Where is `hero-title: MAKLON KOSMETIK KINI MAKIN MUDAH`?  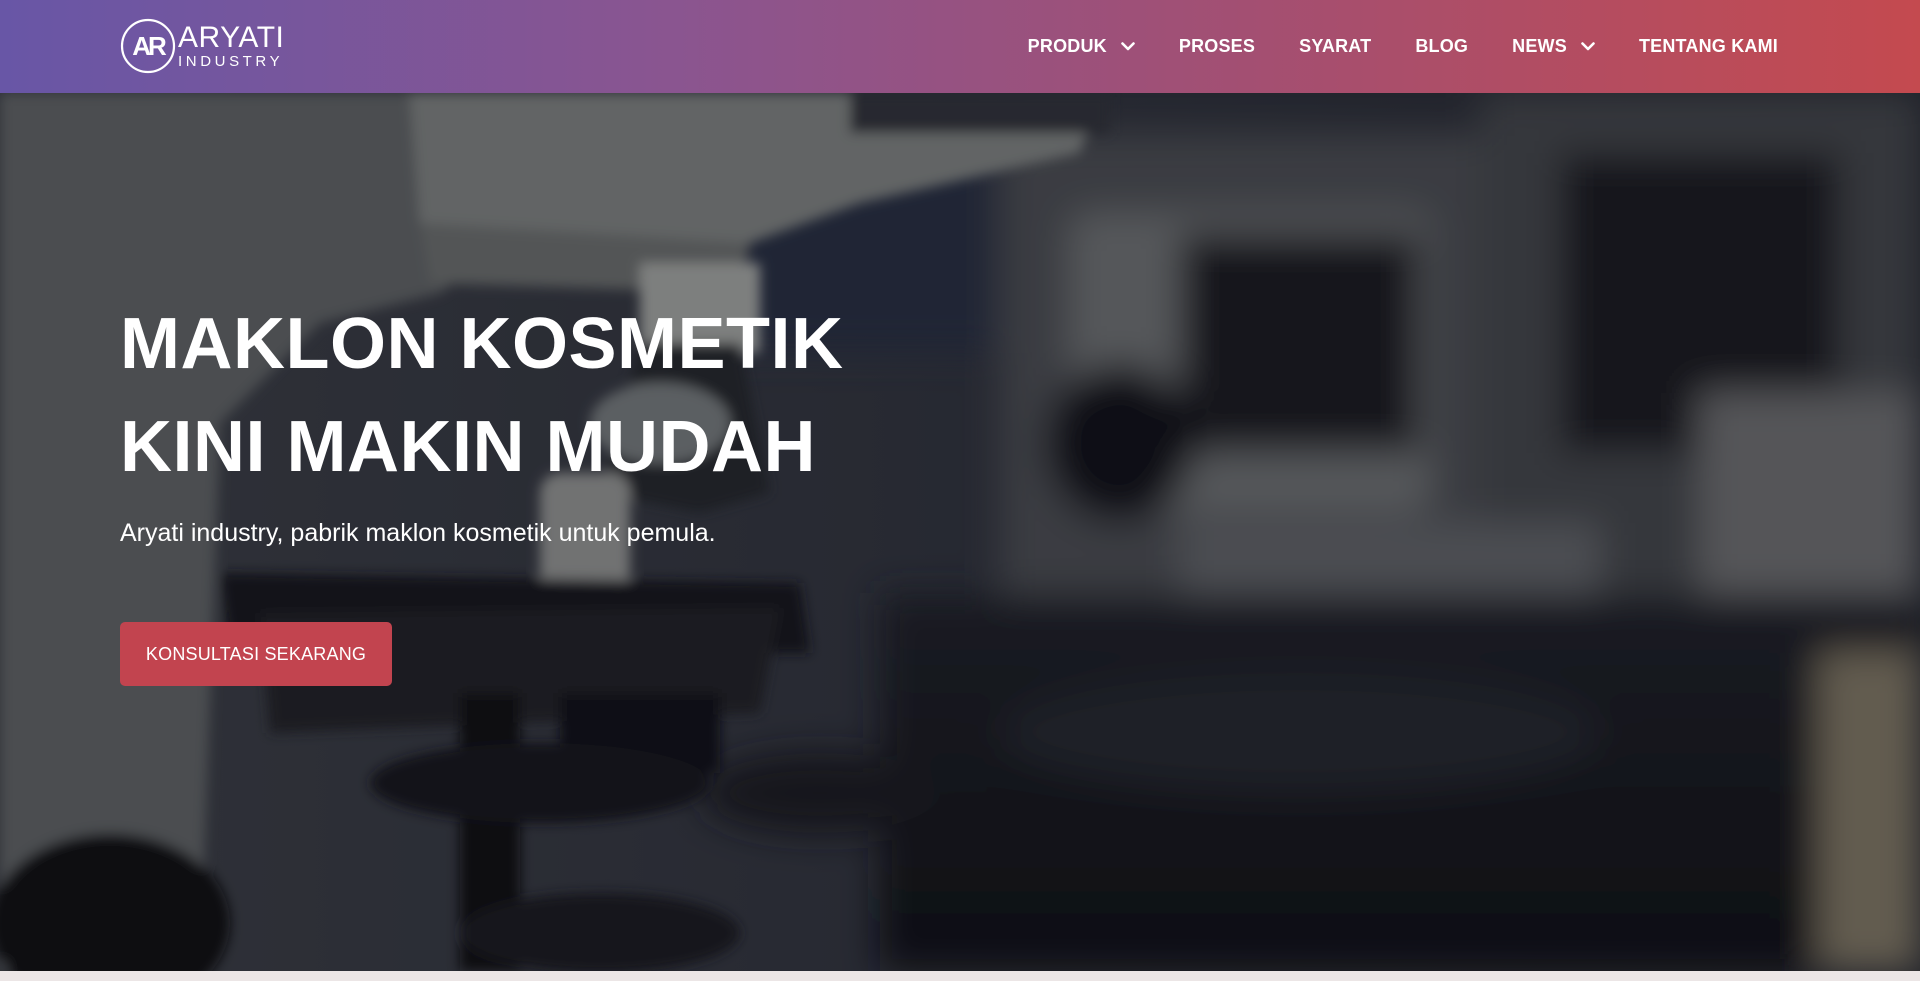 hero-title: MAKLON KOSMETIK KINI MAKIN MUDAH is located at coordinates (570, 396).